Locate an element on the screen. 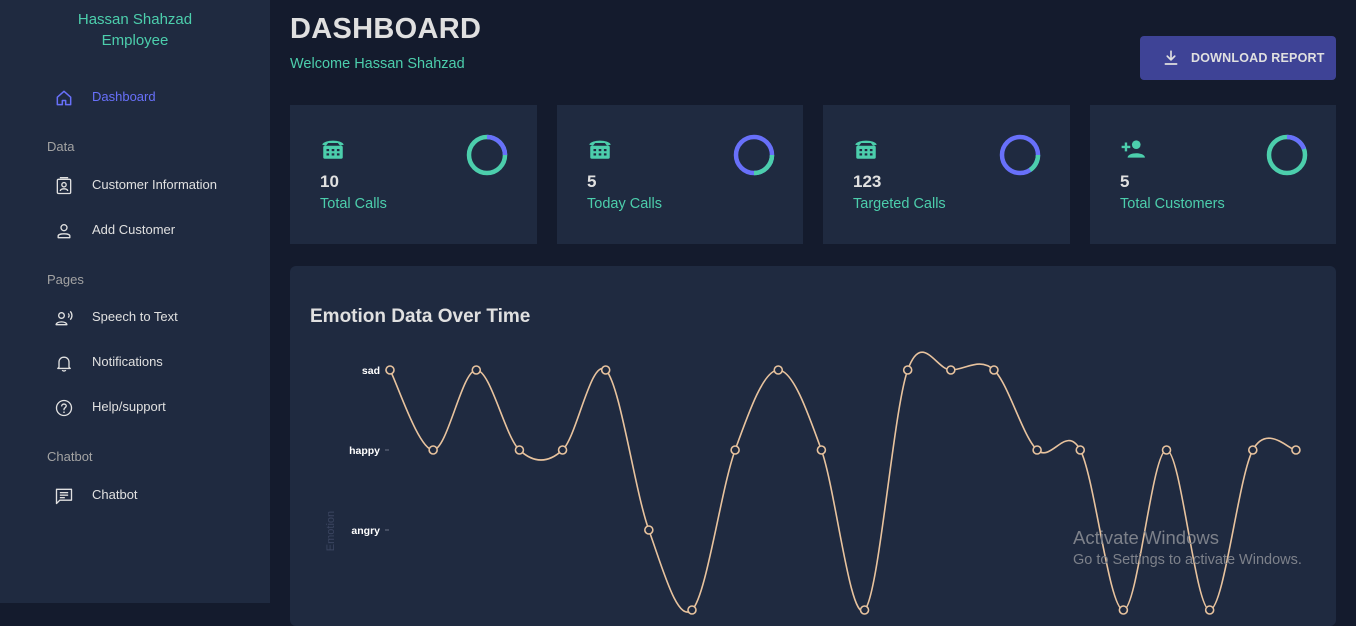  sidebar-item-label: Chatbot is located at coordinates (115, 494).